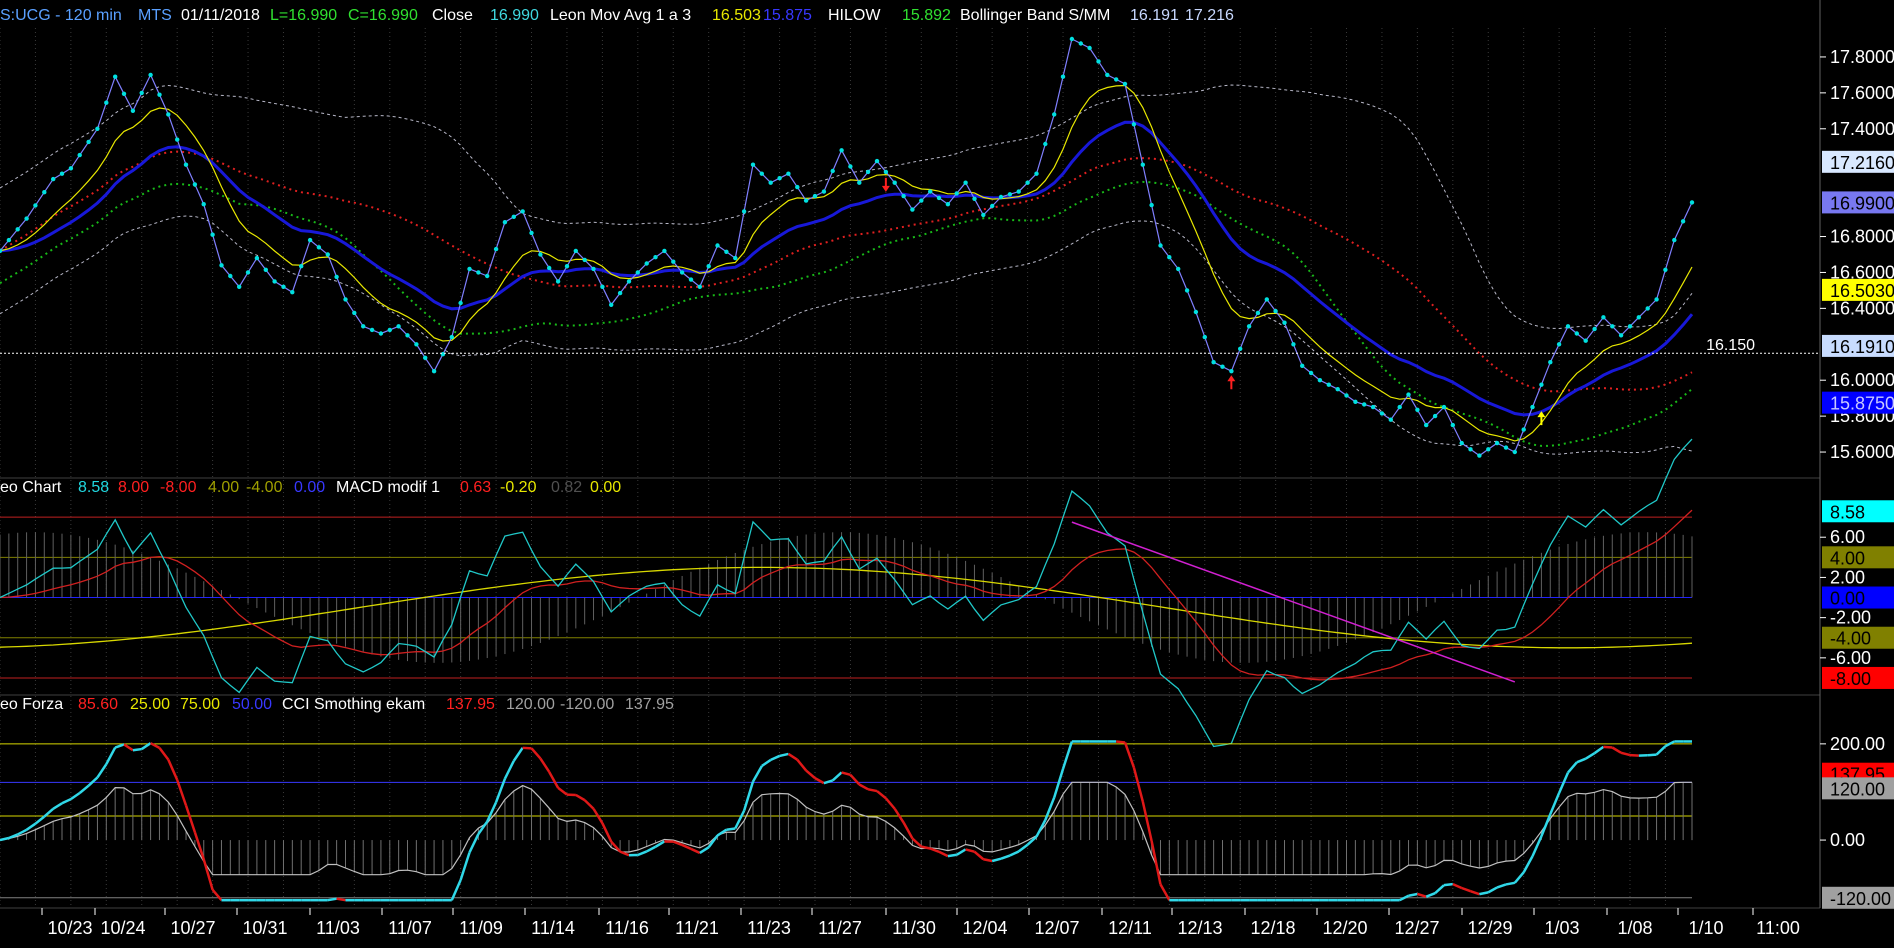 The image size is (1894, 948). I want to click on macd-value-5: -4.00, so click(264, 487).